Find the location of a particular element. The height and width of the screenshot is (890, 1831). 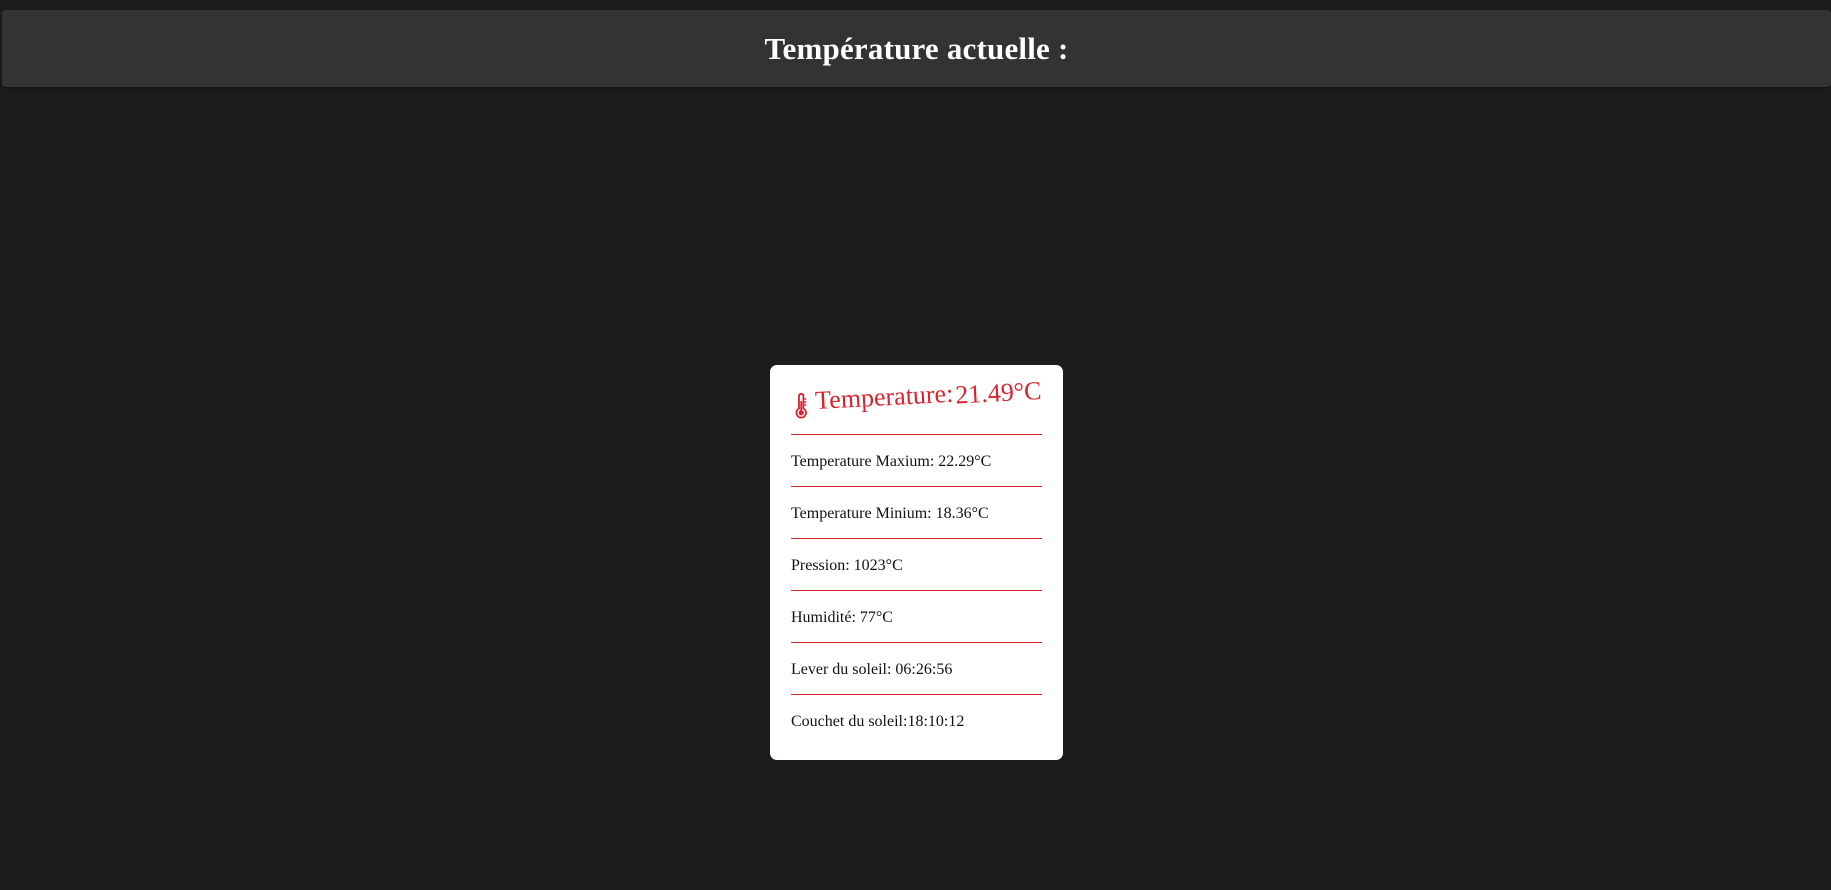

row-label: Temperature Minium: is located at coordinates (861, 513).